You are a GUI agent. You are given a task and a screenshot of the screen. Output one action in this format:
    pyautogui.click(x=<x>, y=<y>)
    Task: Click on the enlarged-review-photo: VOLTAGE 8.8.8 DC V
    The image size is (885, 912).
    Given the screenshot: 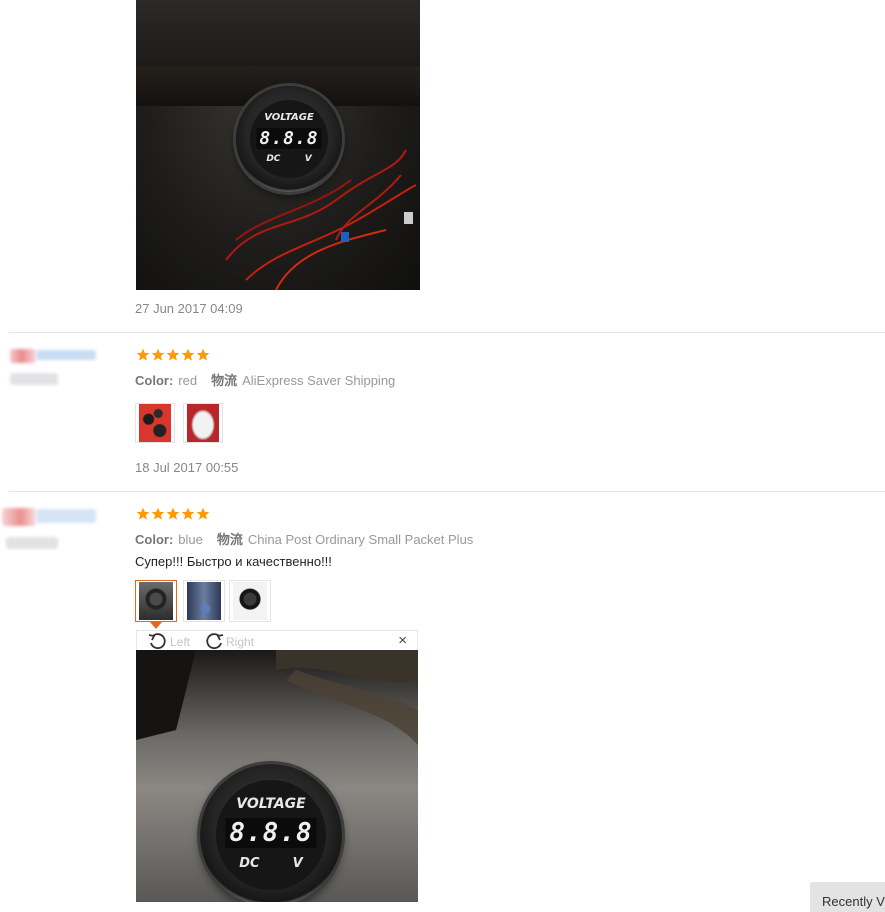 What is the action you would take?
    pyautogui.click(x=277, y=776)
    